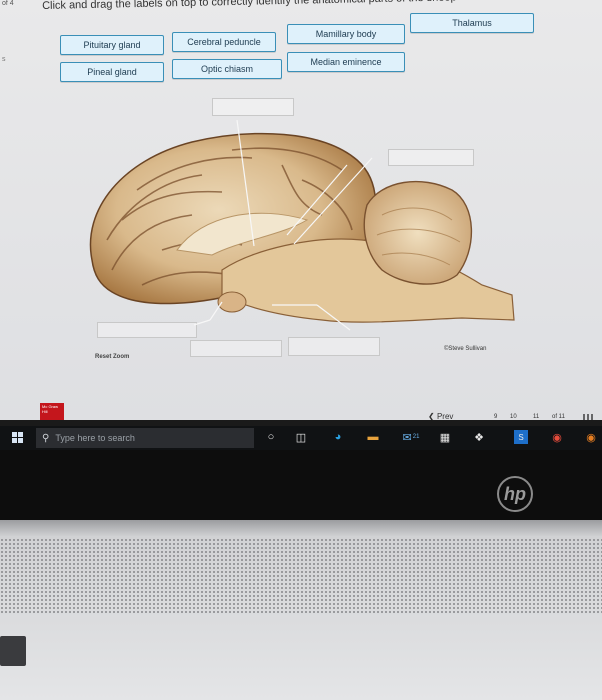  What do you see at coordinates (465, 349) in the screenshot?
I see `image-credit: ©Steve Sullivan` at bounding box center [465, 349].